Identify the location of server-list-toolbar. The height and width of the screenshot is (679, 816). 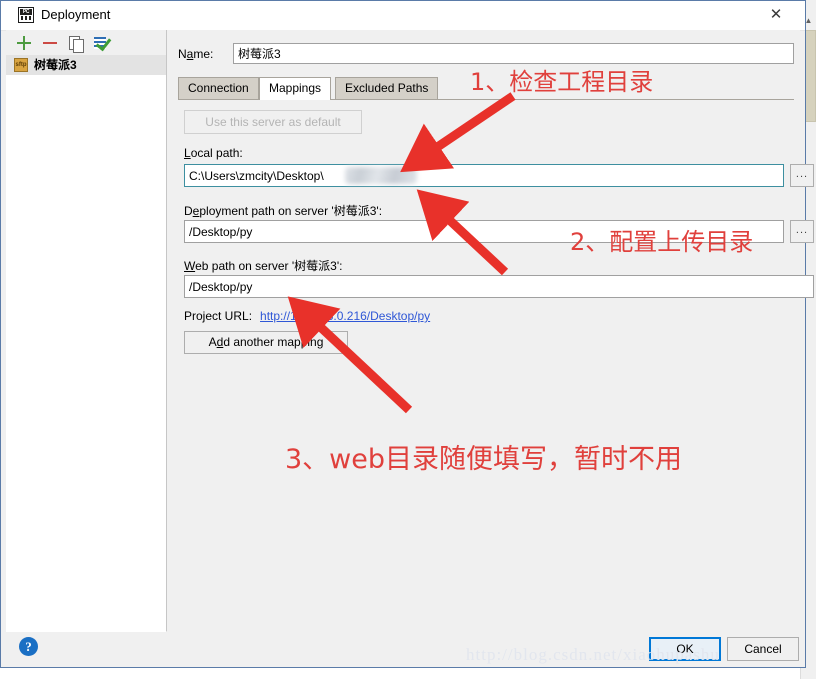
(86, 42).